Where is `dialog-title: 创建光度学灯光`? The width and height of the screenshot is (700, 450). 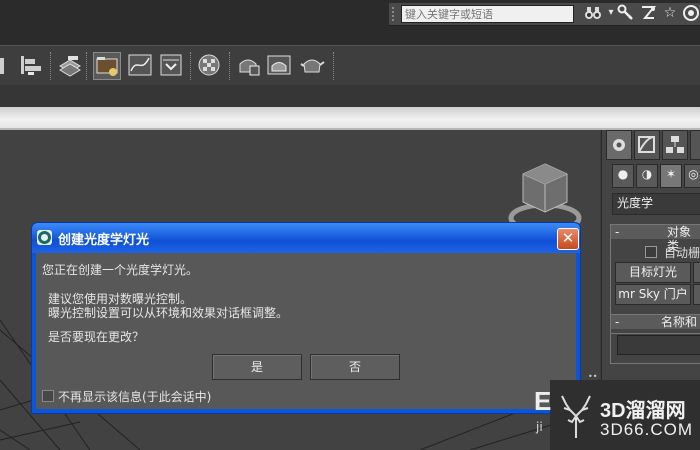 dialog-title: 创建光度学灯光 is located at coordinates (104, 240).